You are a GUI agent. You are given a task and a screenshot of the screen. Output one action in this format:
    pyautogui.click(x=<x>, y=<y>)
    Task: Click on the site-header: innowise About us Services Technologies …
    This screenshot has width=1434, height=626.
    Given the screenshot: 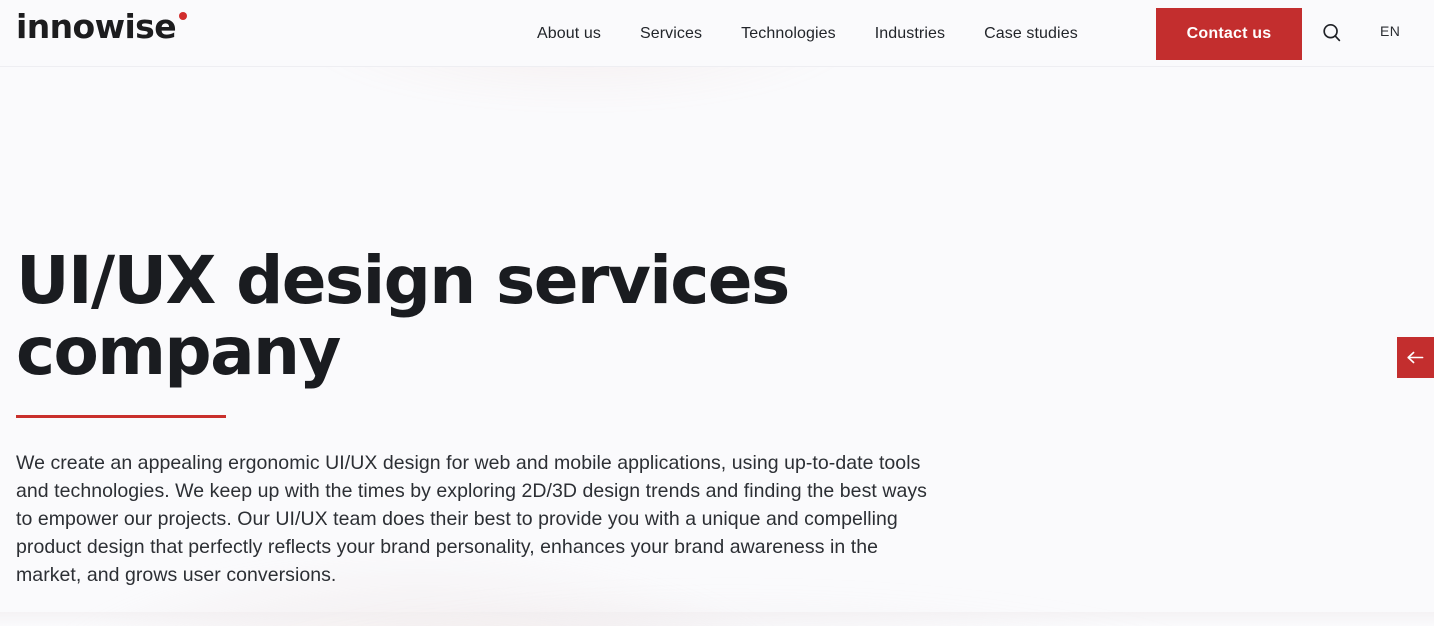 What is the action you would take?
    pyautogui.click(x=717, y=33)
    